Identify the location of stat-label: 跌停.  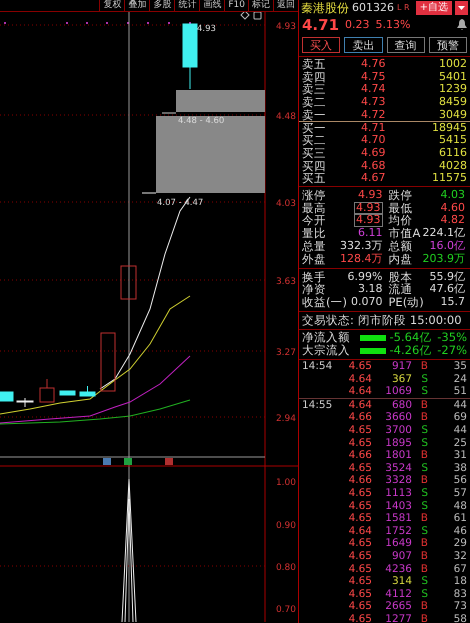
(400, 195).